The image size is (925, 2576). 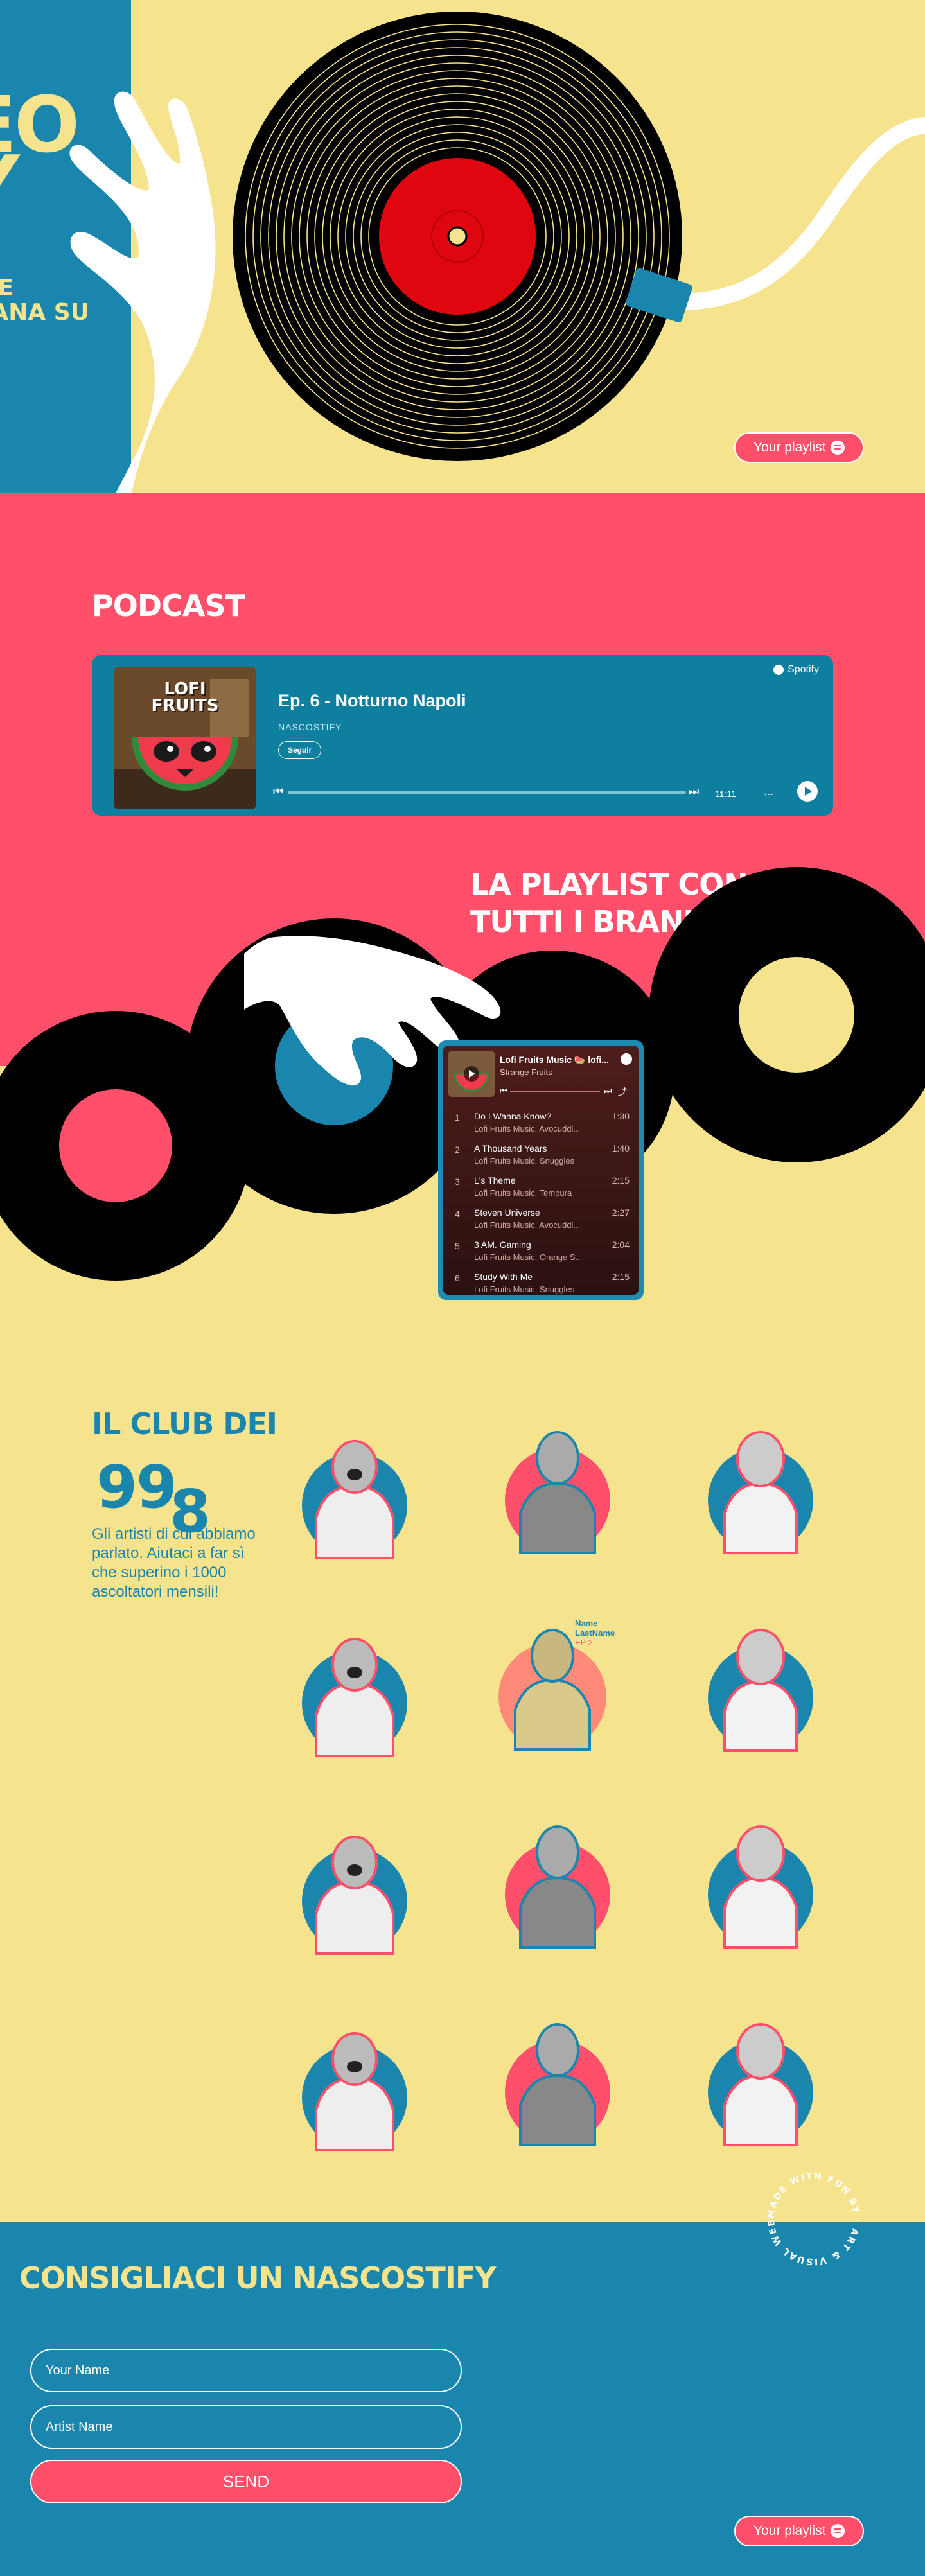 I want to click on track-duration: 1:40, so click(x=621, y=1148).